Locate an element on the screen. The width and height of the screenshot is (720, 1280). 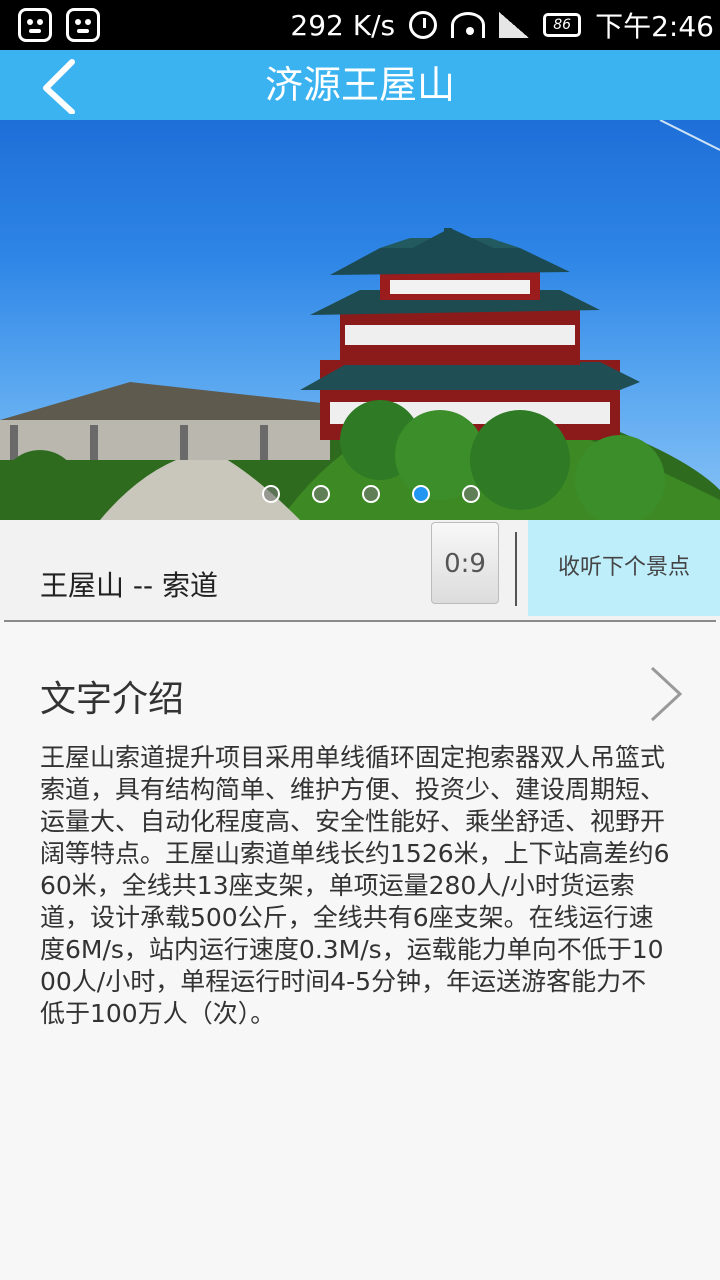
notification-icons is located at coordinates (59, 25).